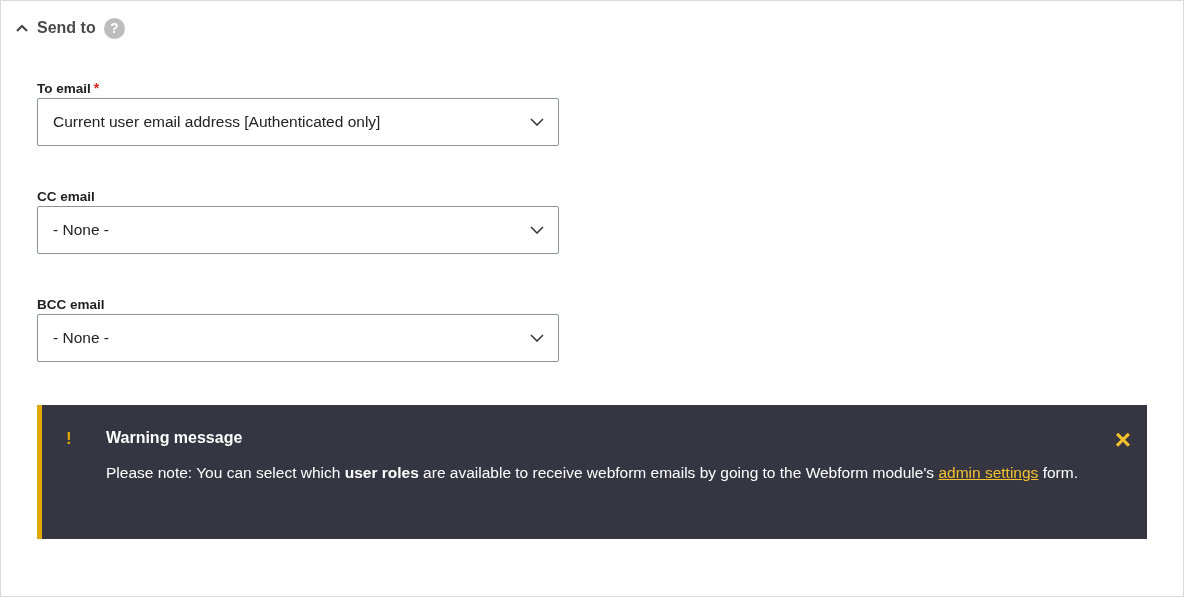 The height and width of the screenshot is (597, 1184). What do you see at coordinates (71, 304) in the screenshot?
I see `field-label: BCC email` at bounding box center [71, 304].